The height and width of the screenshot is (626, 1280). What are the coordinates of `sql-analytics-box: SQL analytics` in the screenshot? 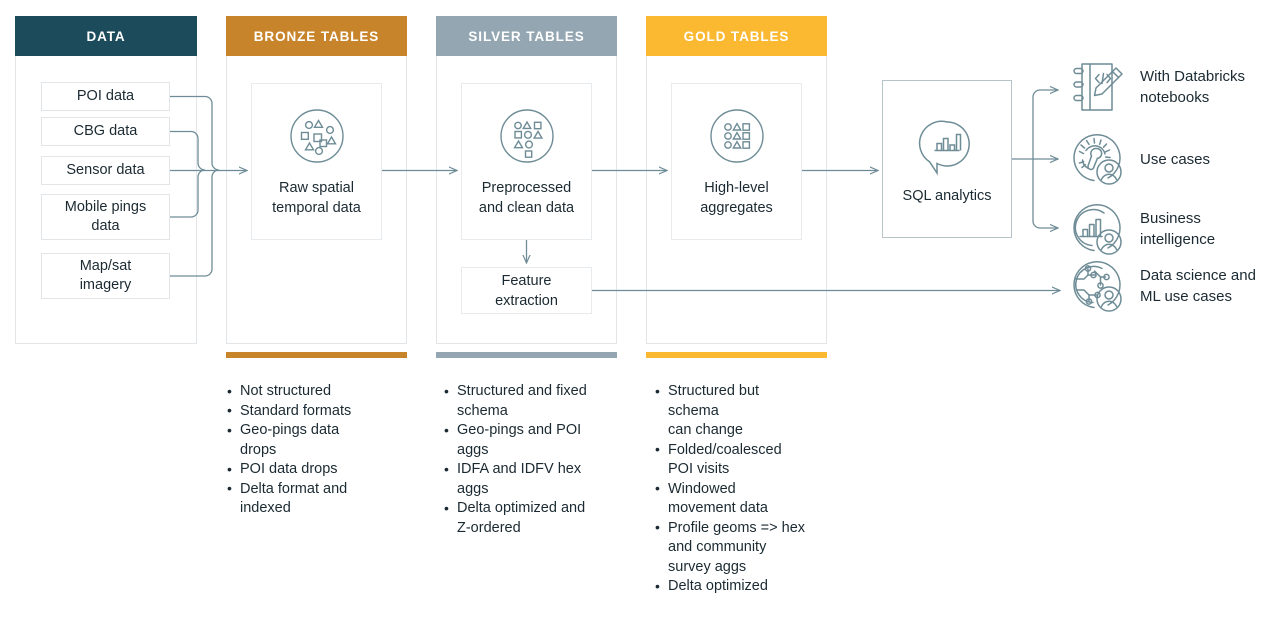 It's located at (947, 159).